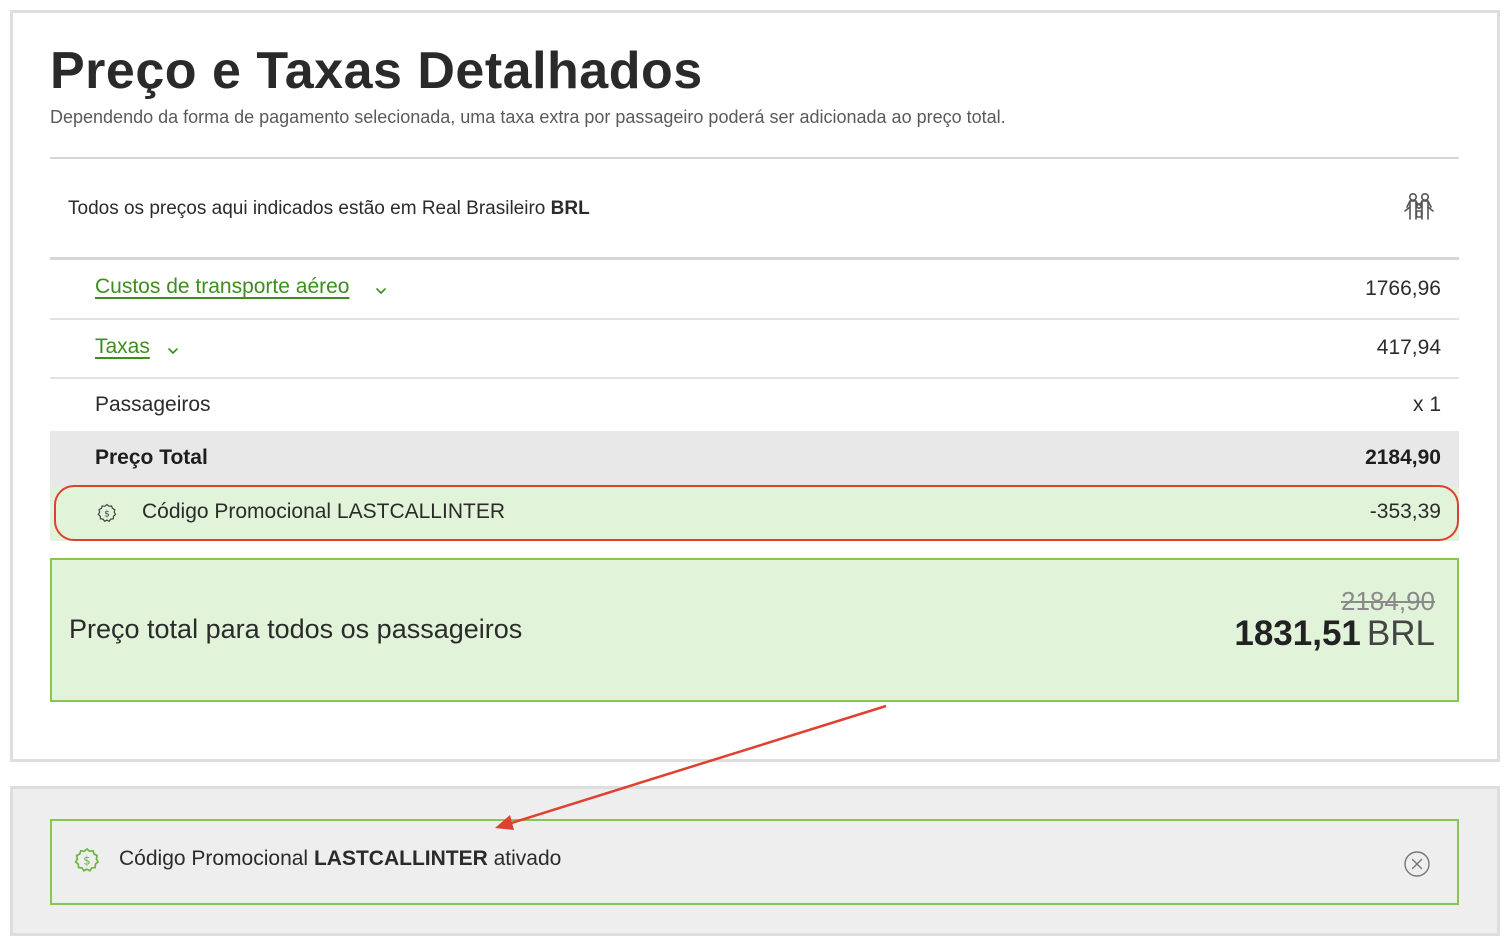 The image size is (1510, 946). What do you see at coordinates (754, 290) in the screenshot?
I see `air-transport-row: Custos de transporte aéreo 1766,96` at bounding box center [754, 290].